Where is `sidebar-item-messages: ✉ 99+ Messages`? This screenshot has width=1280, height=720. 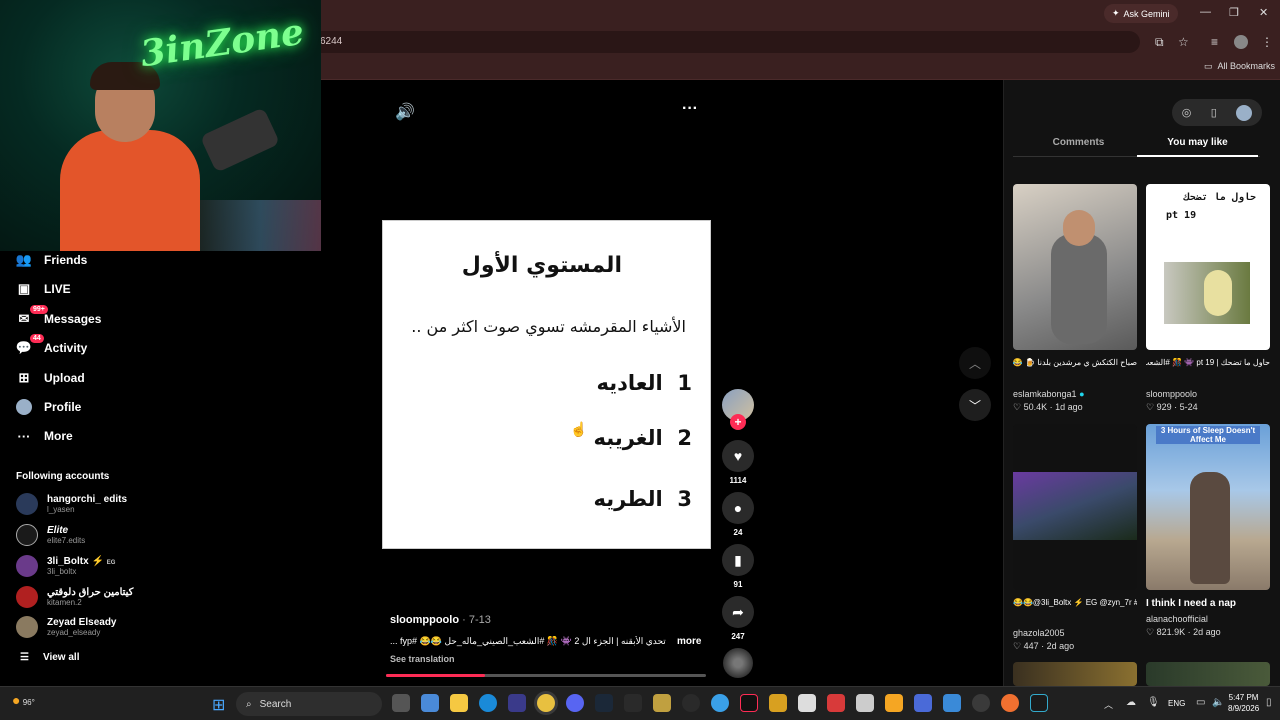 sidebar-item-messages: ✉ 99+ Messages is located at coordinates (58, 316).